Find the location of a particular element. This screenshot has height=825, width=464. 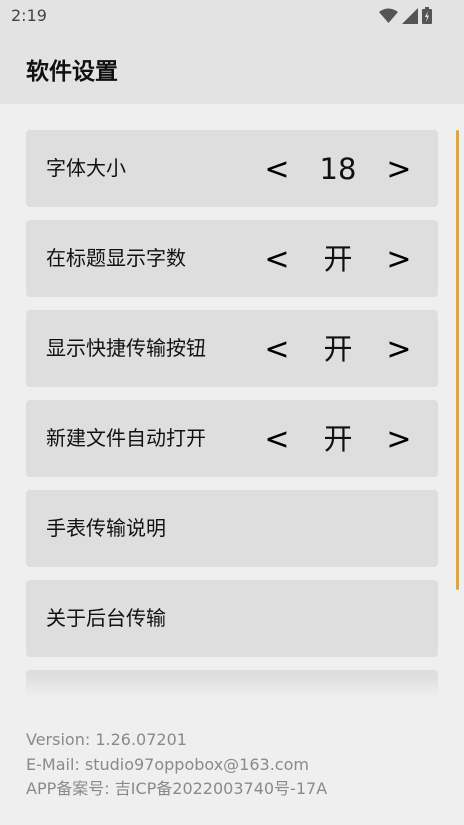

page-title: 软件设置 is located at coordinates (72, 72).